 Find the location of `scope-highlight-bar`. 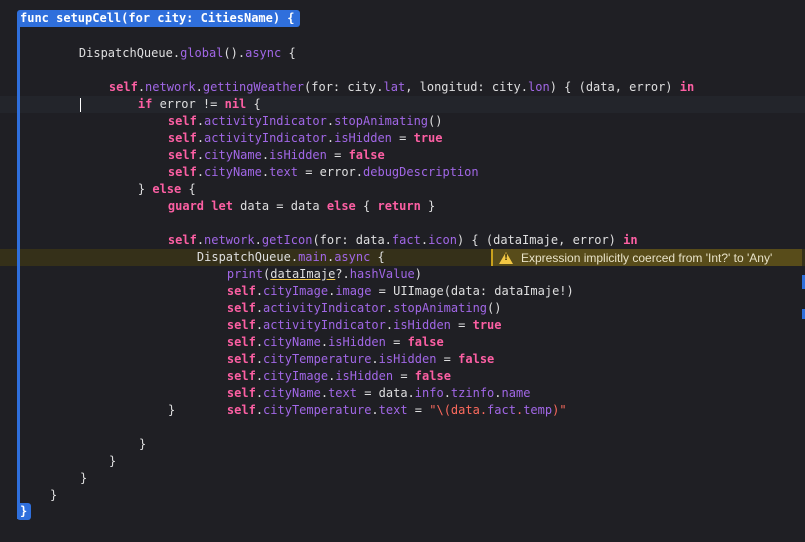

scope-highlight-bar is located at coordinates (18, 273).